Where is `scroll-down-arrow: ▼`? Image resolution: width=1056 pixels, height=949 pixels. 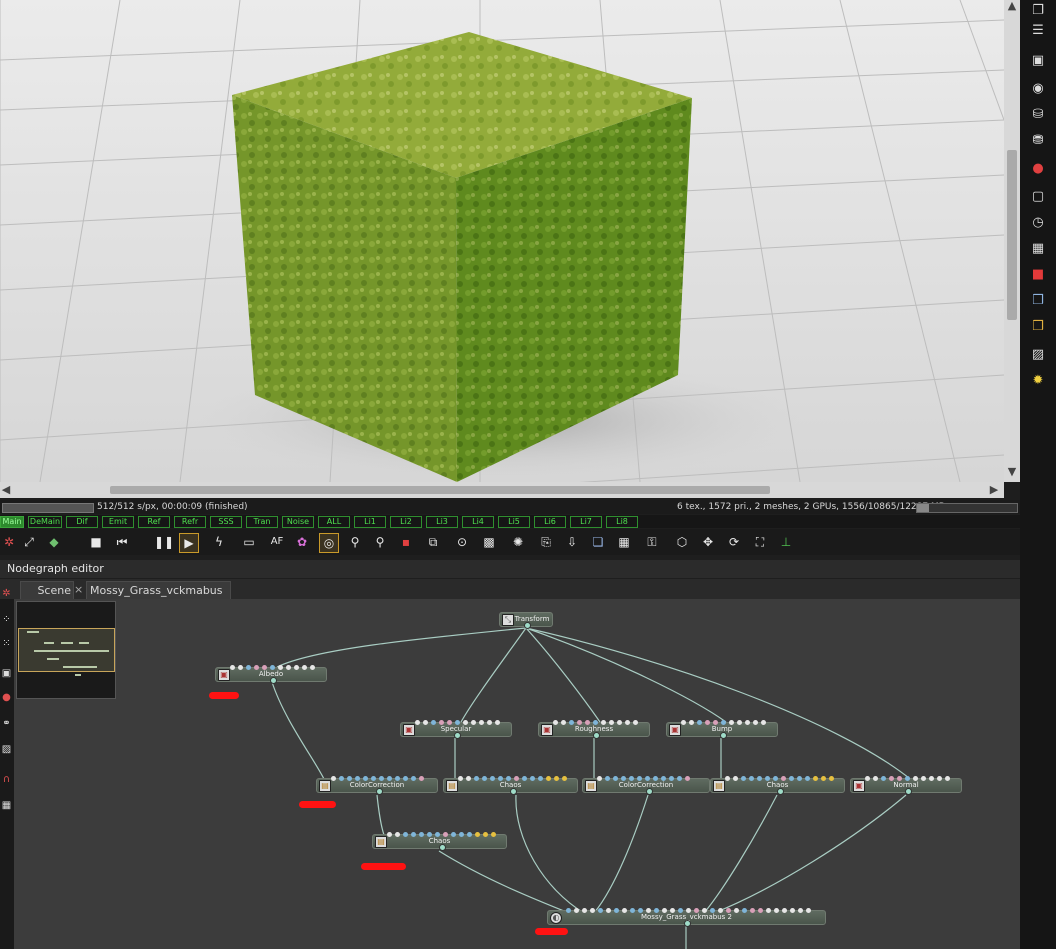
scroll-down-arrow: ▼ is located at coordinates (1012, 472).